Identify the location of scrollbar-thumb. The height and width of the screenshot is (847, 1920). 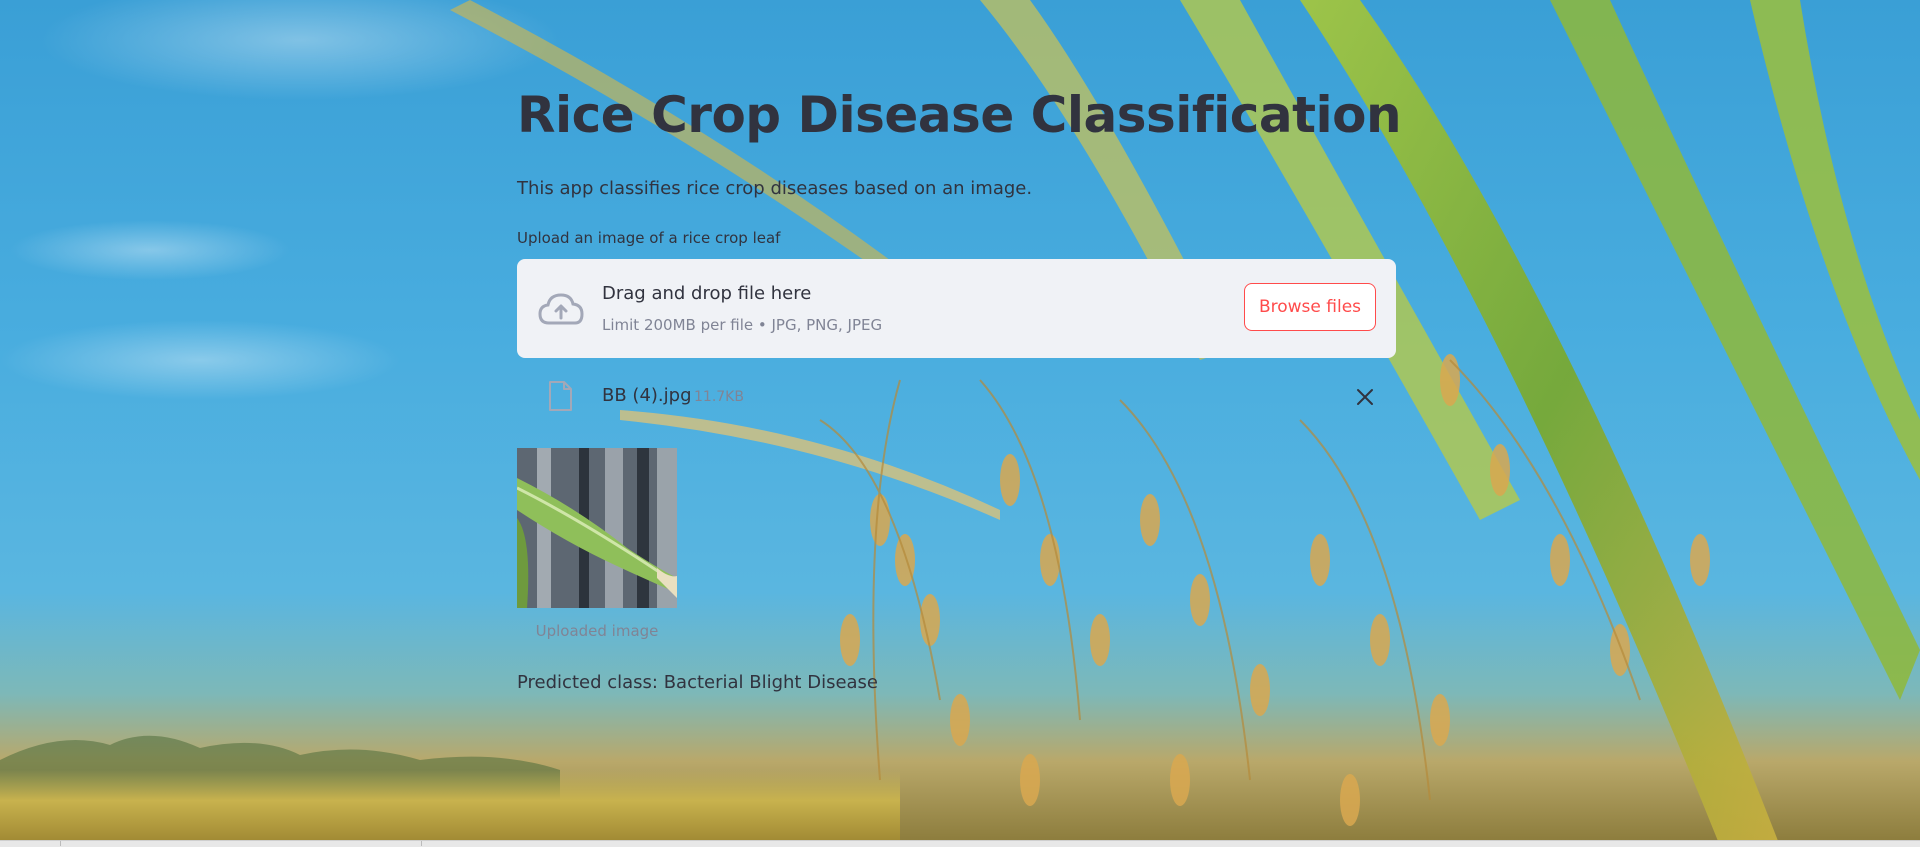
(241, 843).